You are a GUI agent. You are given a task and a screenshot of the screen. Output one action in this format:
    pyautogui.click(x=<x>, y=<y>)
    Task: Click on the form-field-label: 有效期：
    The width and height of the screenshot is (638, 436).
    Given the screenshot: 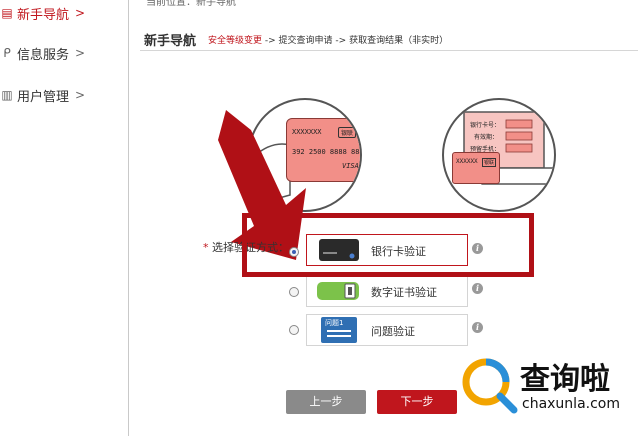 What is the action you would take?
    pyautogui.click(x=486, y=137)
    